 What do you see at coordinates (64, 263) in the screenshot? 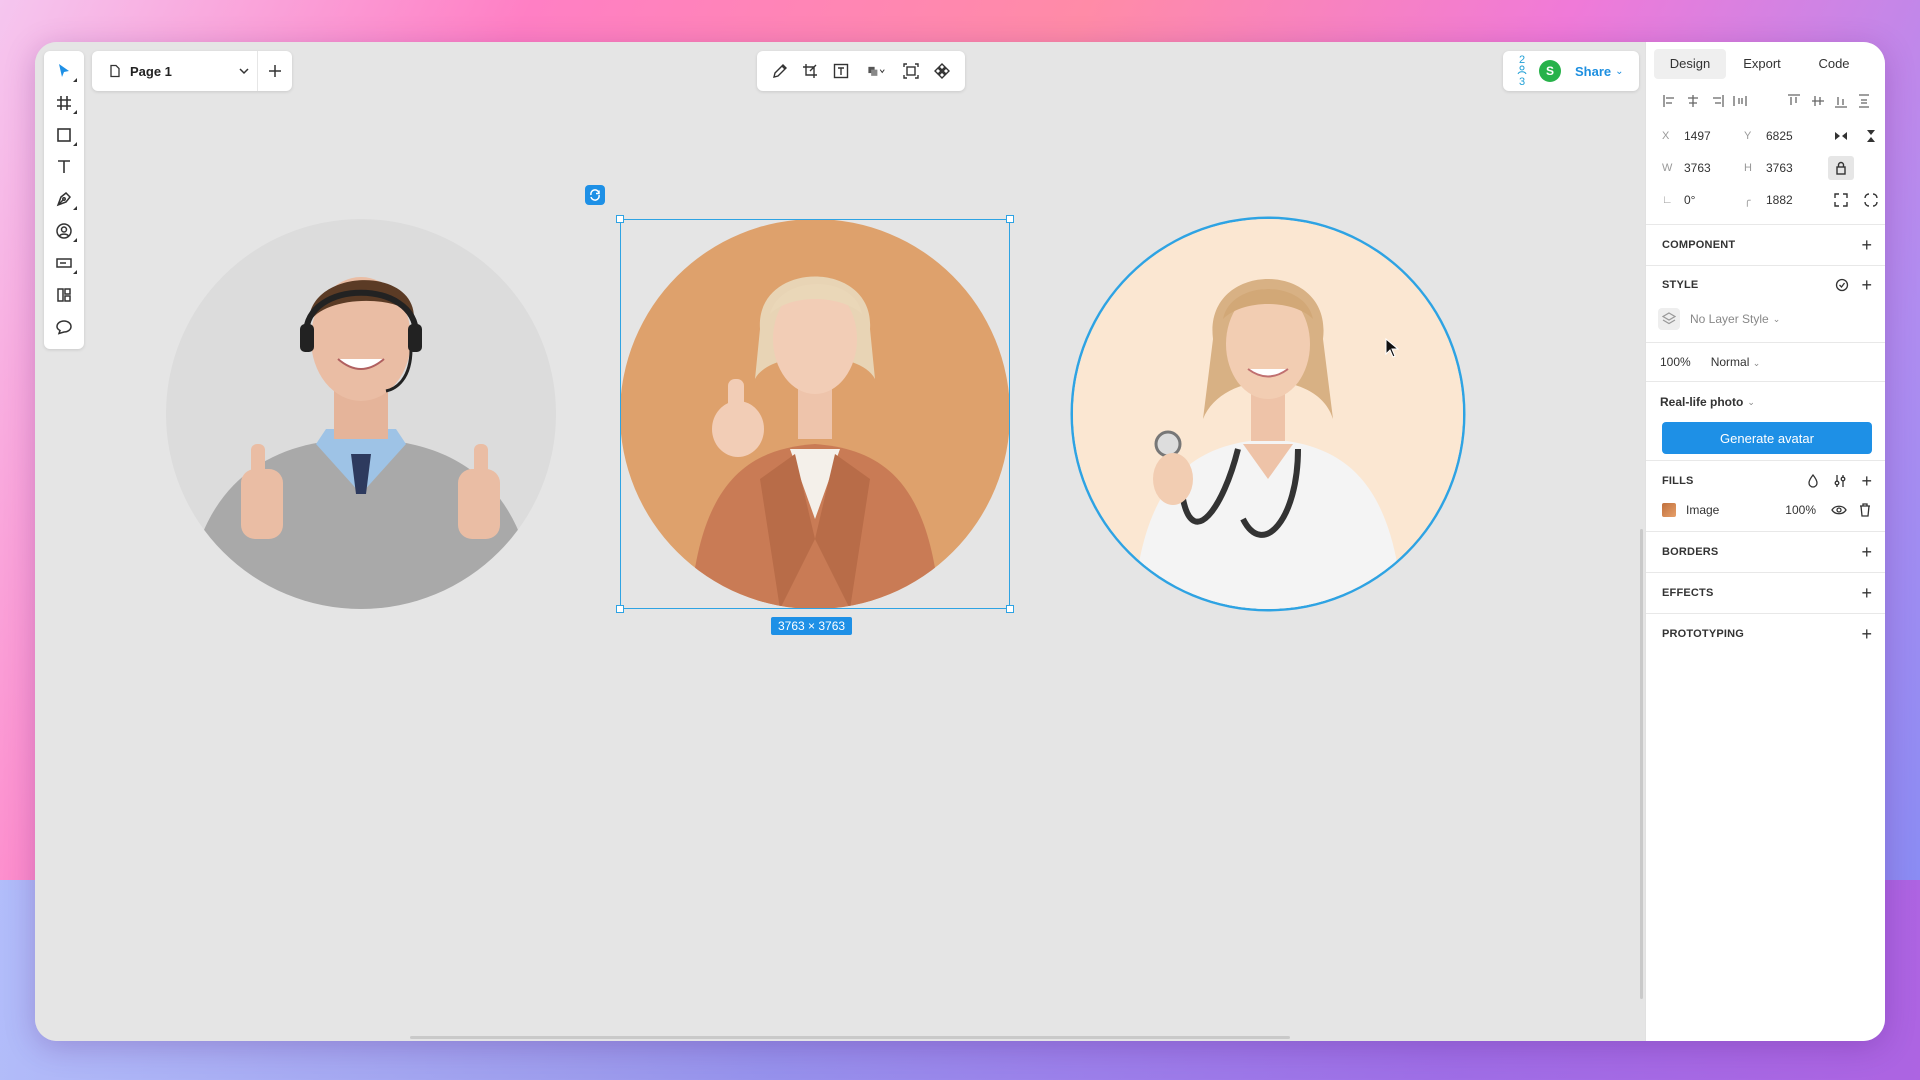
I see `input-tool` at bounding box center [64, 263].